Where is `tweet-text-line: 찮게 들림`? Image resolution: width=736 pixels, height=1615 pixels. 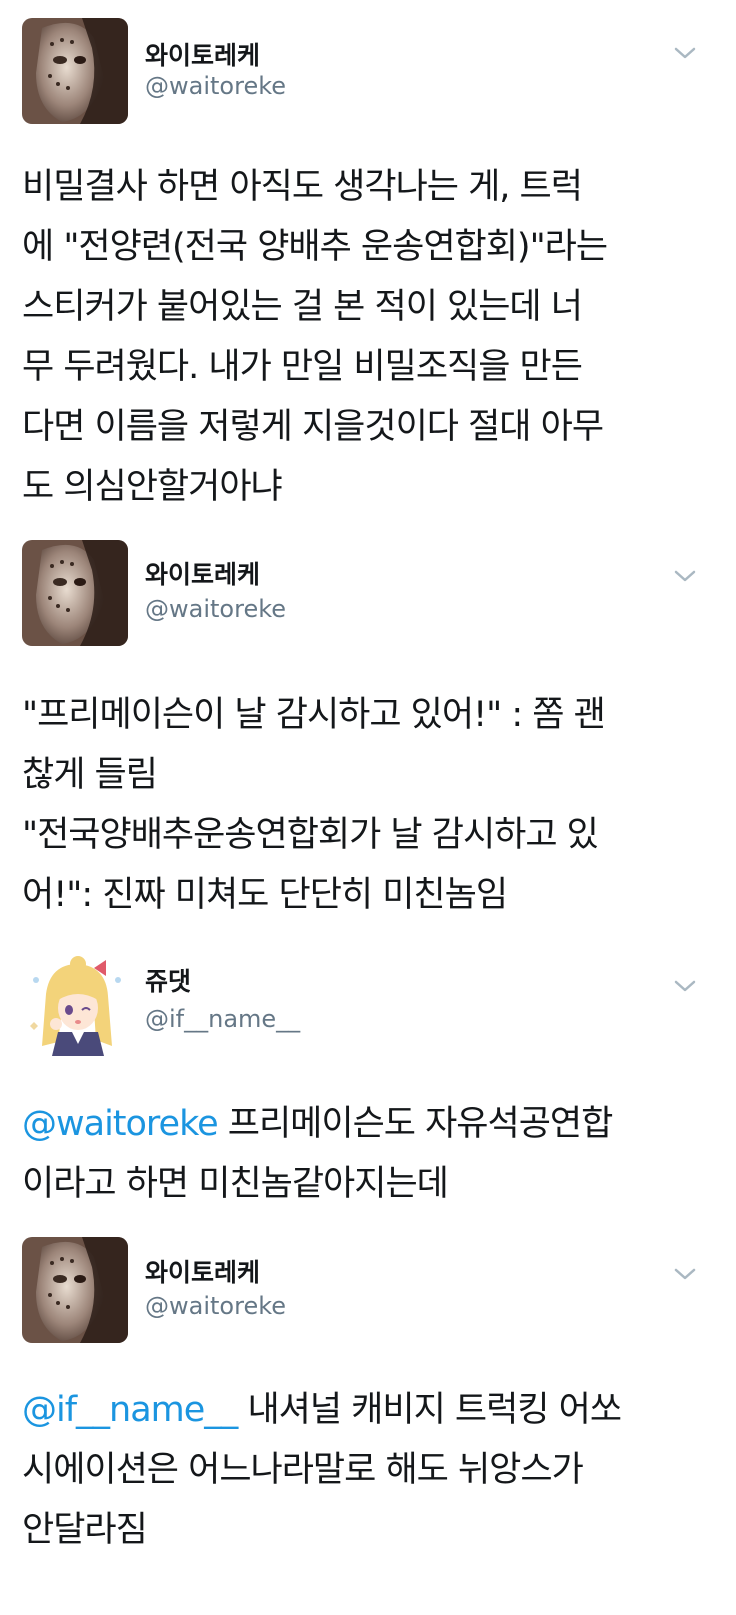
tweet-text-line: 찮게 들림 is located at coordinates (90, 775).